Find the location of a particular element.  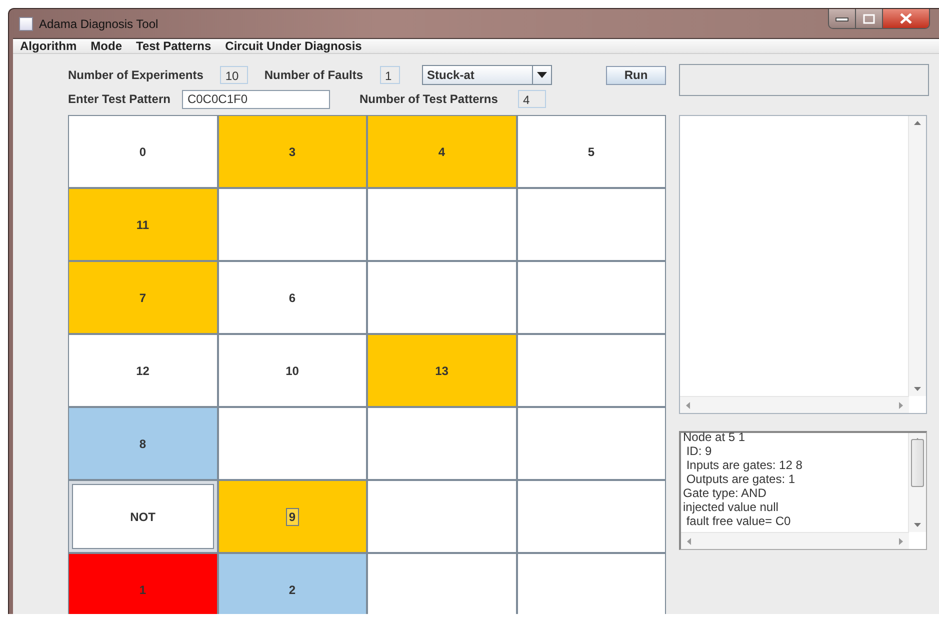

scroll-up-icon is located at coordinates (917, 123).